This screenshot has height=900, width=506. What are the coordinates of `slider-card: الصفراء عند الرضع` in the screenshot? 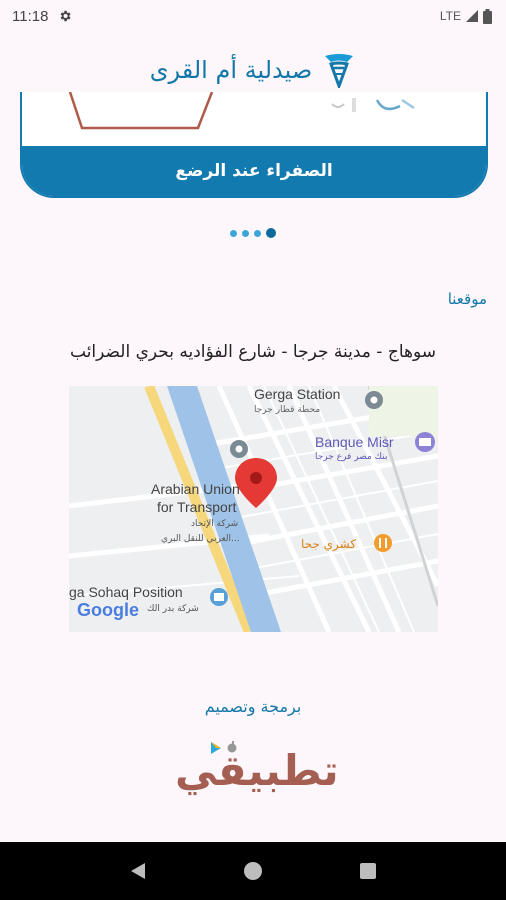 It's located at (254, 145).